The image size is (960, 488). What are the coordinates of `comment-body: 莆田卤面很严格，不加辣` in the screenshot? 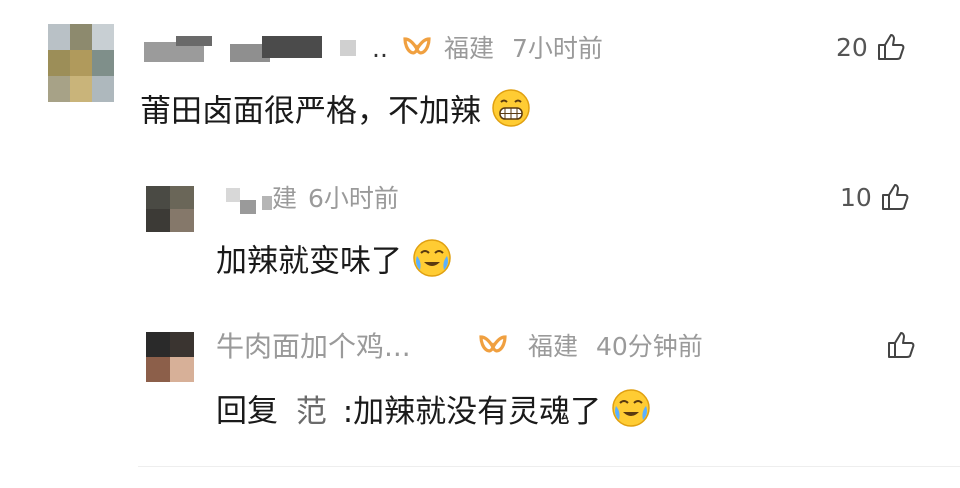 It's located at (310, 111).